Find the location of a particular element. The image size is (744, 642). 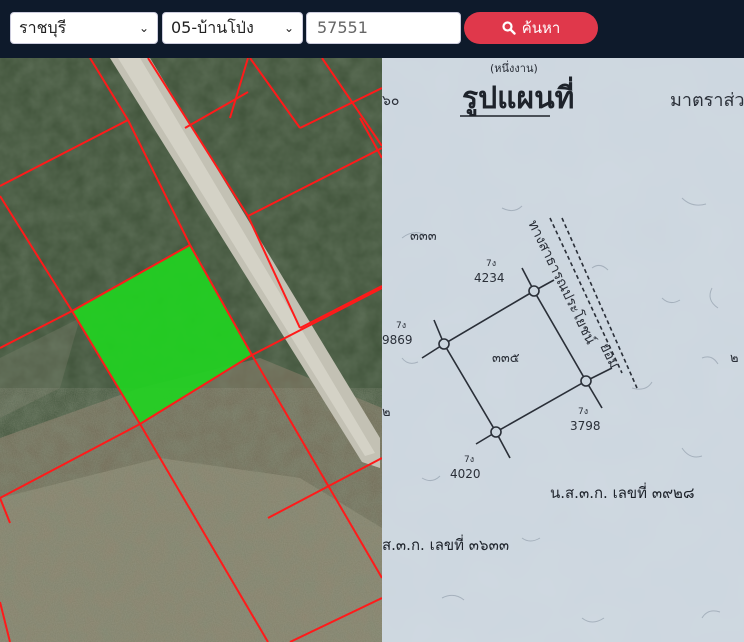

search-icon is located at coordinates (509, 28).